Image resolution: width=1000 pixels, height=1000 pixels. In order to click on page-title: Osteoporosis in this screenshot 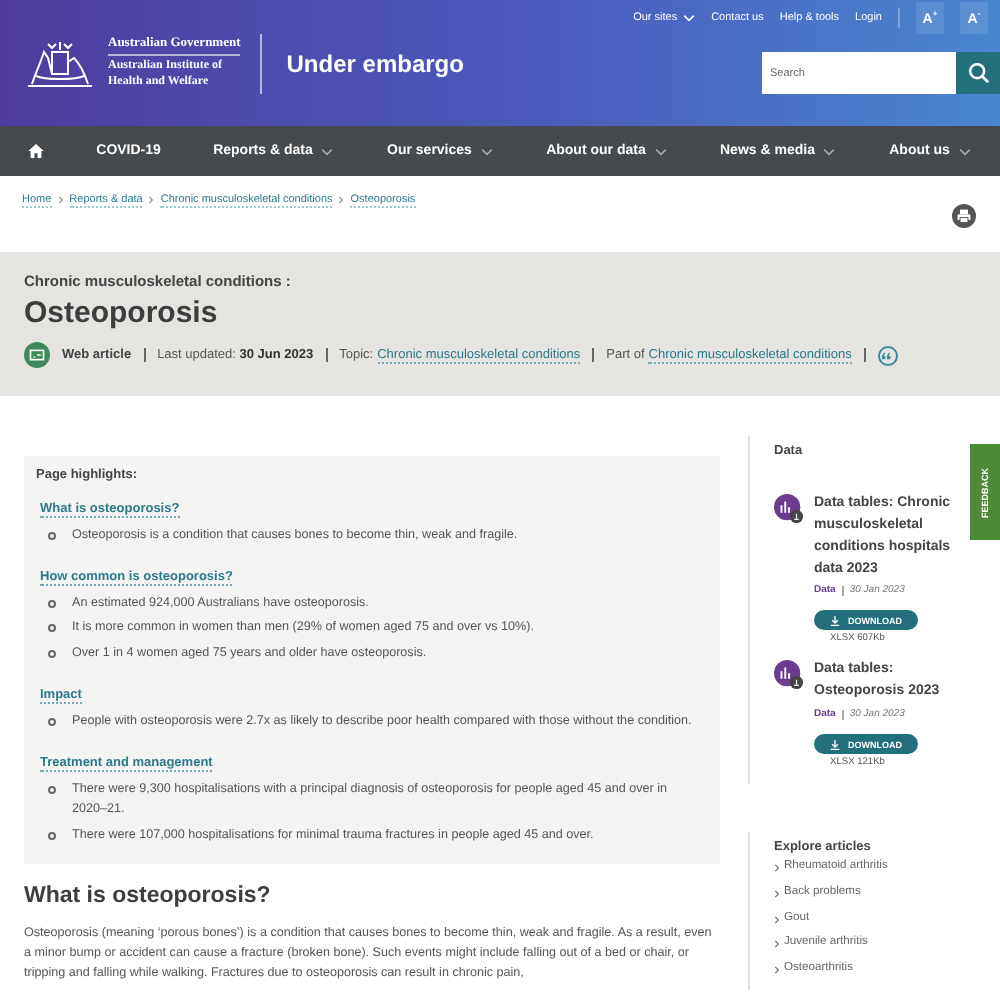, I will do `click(122, 313)`.